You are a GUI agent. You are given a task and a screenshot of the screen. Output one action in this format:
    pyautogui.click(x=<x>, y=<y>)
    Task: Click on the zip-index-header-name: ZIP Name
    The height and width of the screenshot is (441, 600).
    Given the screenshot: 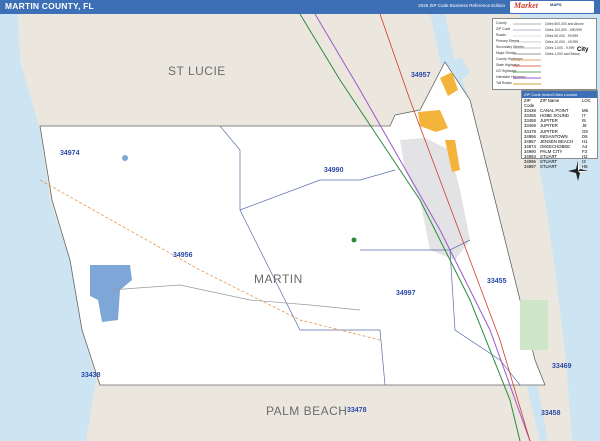 What is the action you would take?
    pyautogui.click(x=550, y=100)
    